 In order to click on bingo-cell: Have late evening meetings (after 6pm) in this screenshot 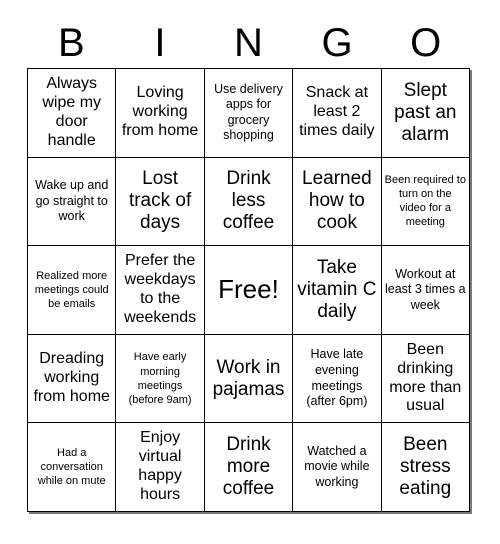, I will do `click(337, 379)`.